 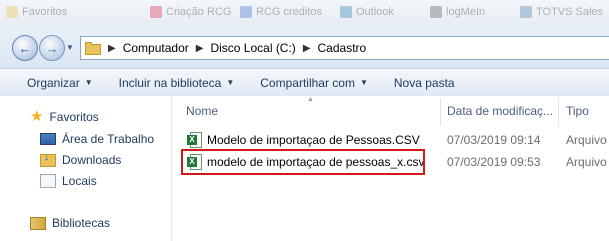 I want to click on share-with-button: Compartilhar com ▼, so click(x=314, y=83).